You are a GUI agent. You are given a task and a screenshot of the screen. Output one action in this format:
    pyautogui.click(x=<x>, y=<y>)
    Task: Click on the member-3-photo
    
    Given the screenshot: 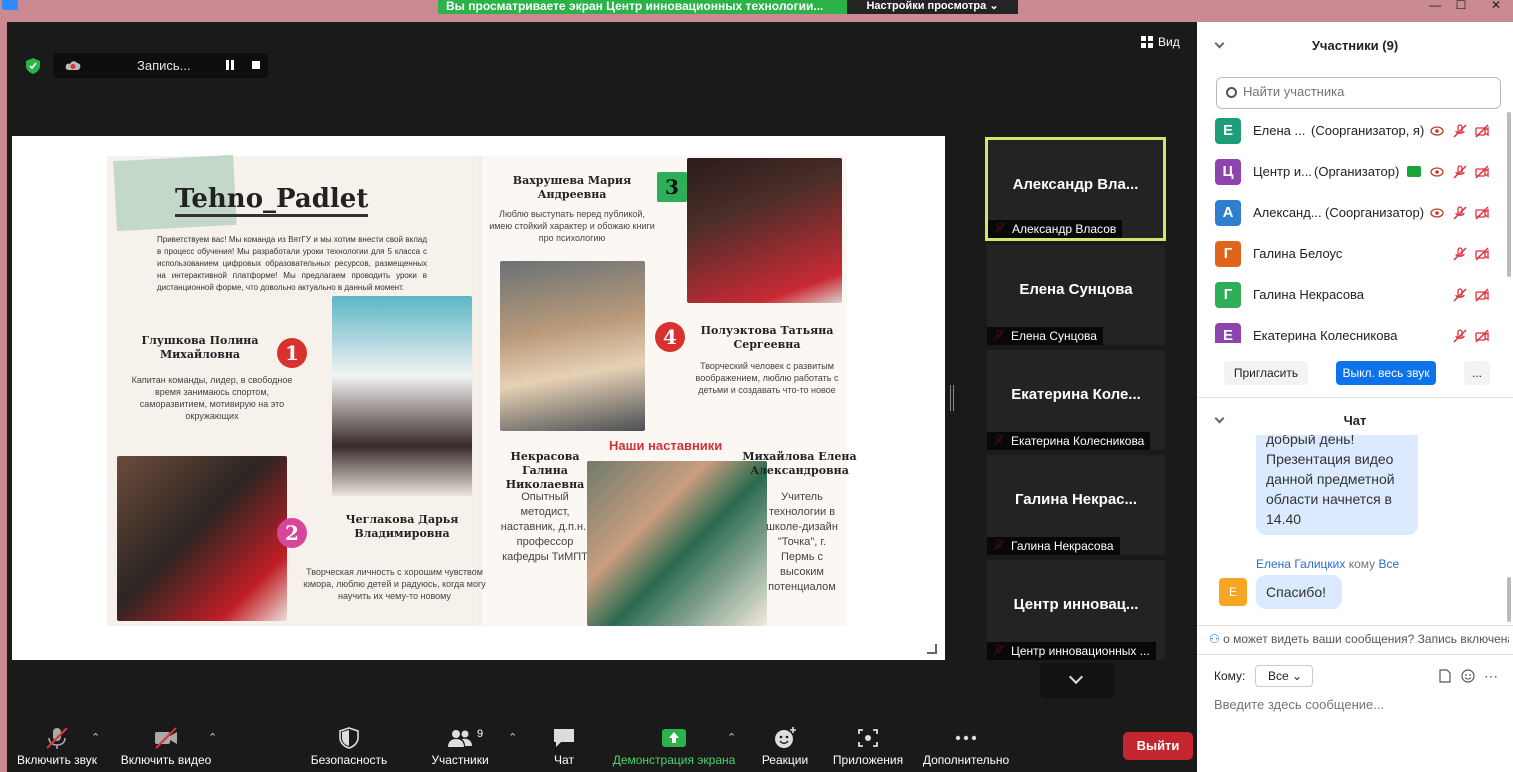 What is the action you would take?
    pyautogui.click(x=764, y=230)
    